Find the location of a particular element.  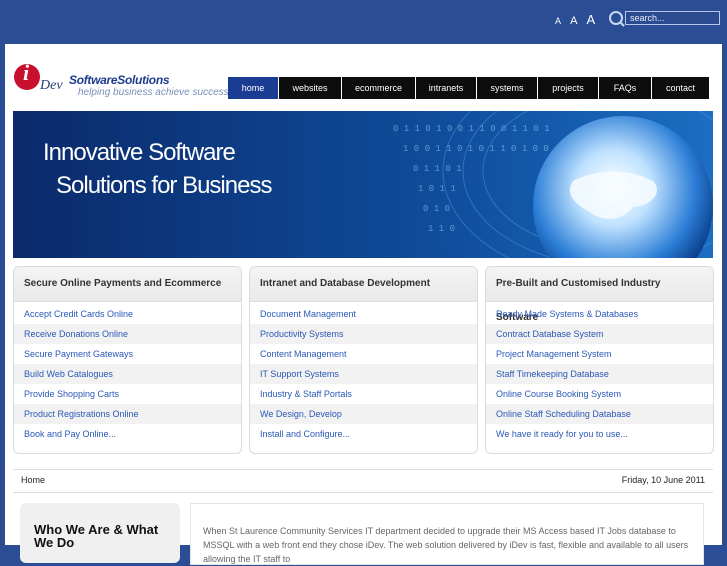

panel-link: Secure Payment Gateways is located at coordinates (127, 354).